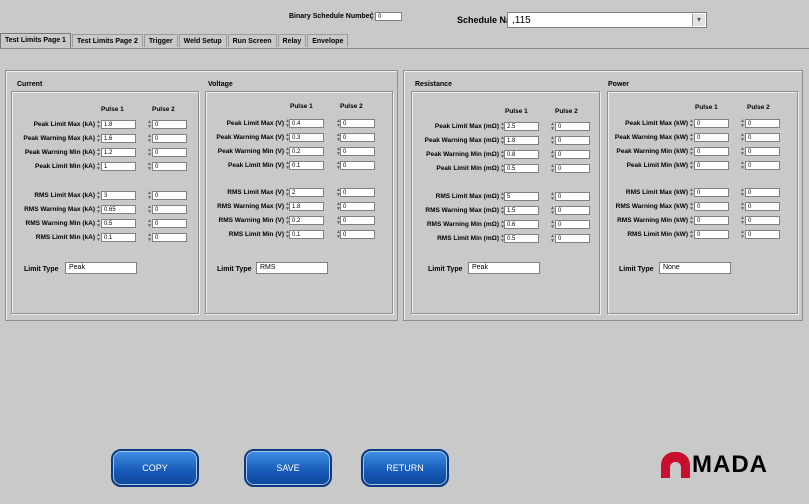  I want to click on resistance-limit-type-field: Peak, so click(504, 268).